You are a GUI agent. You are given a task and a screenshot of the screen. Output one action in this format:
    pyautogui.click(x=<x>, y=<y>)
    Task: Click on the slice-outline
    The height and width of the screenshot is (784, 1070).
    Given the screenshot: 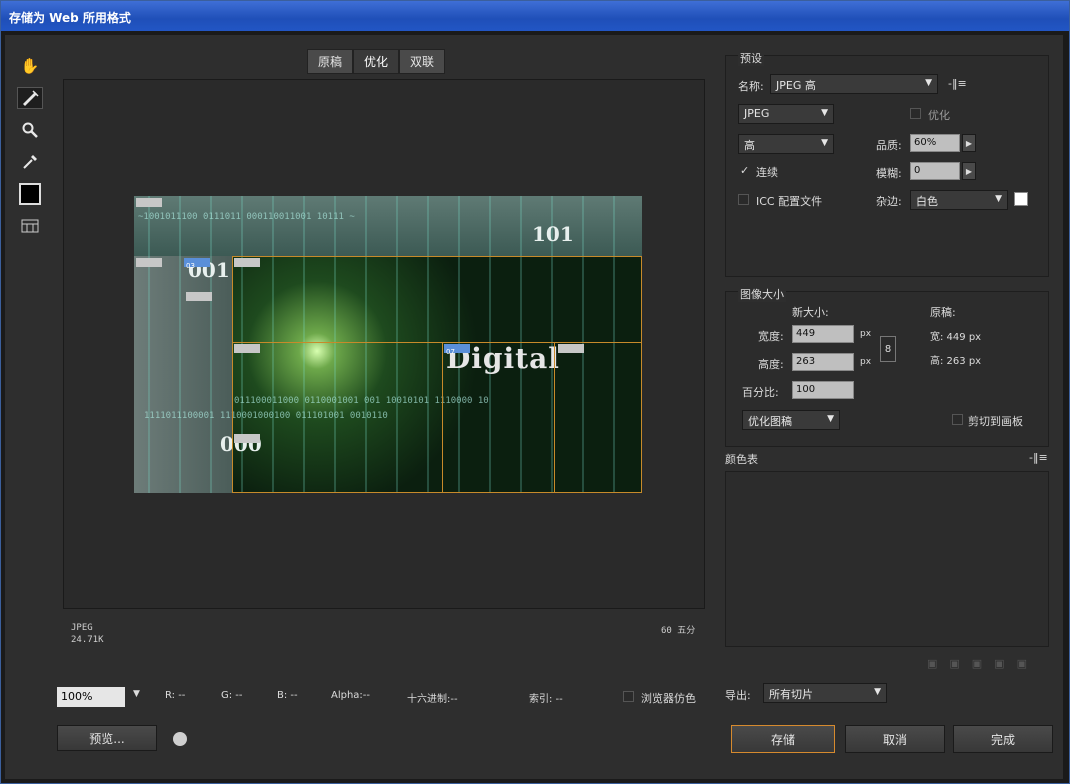 What is the action you would take?
    pyautogui.click(x=437, y=374)
    